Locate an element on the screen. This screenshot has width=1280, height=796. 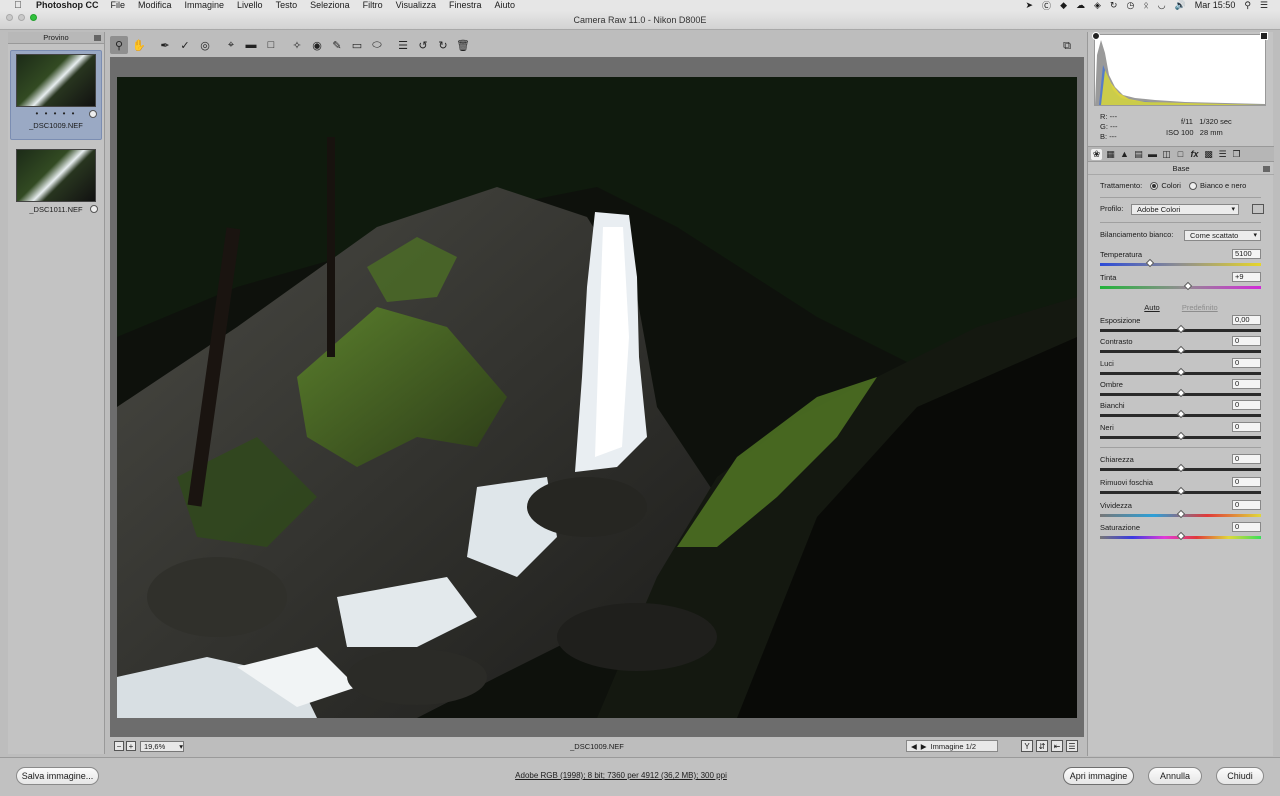
zoom-tool-icon: ⚲ is located at coordinates (119, 45).